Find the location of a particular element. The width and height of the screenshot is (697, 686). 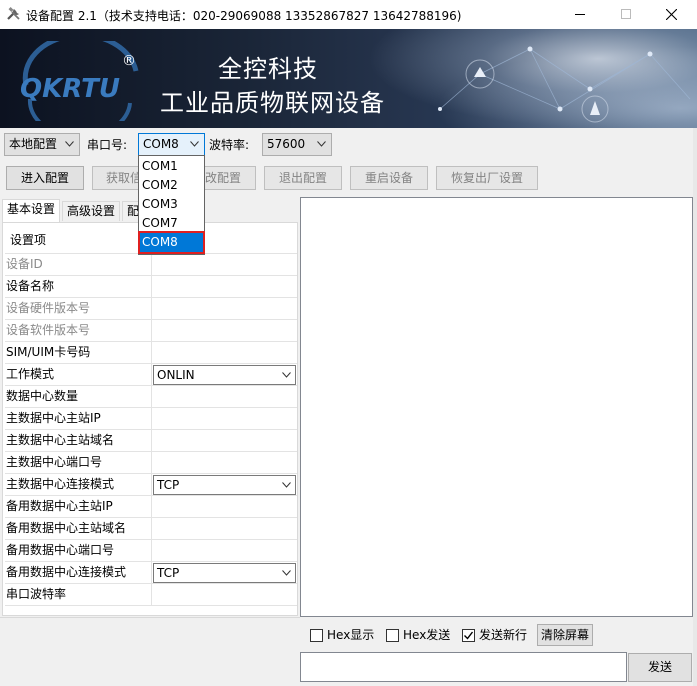

close-icon is located at coordinates (671, 14).